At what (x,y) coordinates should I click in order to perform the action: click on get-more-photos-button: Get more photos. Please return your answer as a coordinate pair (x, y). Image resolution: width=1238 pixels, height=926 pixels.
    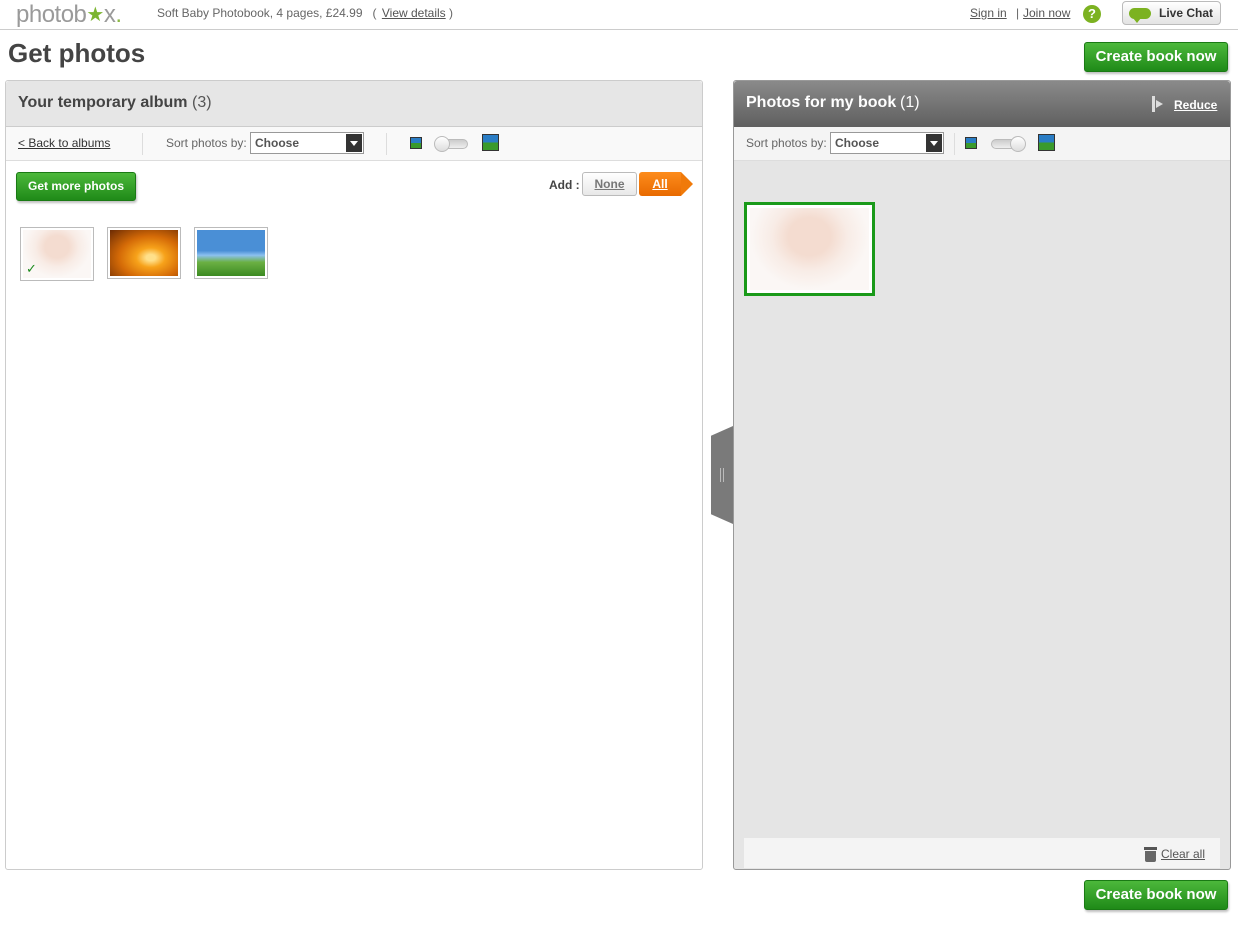
    Looking at the image, I should click on (76, 186).